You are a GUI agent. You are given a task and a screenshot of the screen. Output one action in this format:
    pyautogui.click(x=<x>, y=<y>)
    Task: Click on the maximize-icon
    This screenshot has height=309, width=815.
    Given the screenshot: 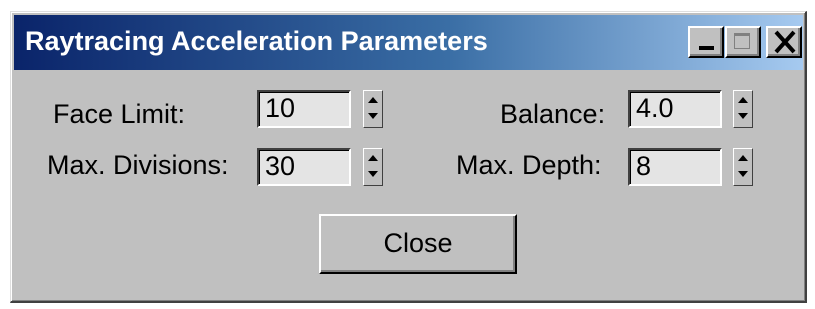 What is the action you would take?
    pyautogui.click(x=742, y=41)
    